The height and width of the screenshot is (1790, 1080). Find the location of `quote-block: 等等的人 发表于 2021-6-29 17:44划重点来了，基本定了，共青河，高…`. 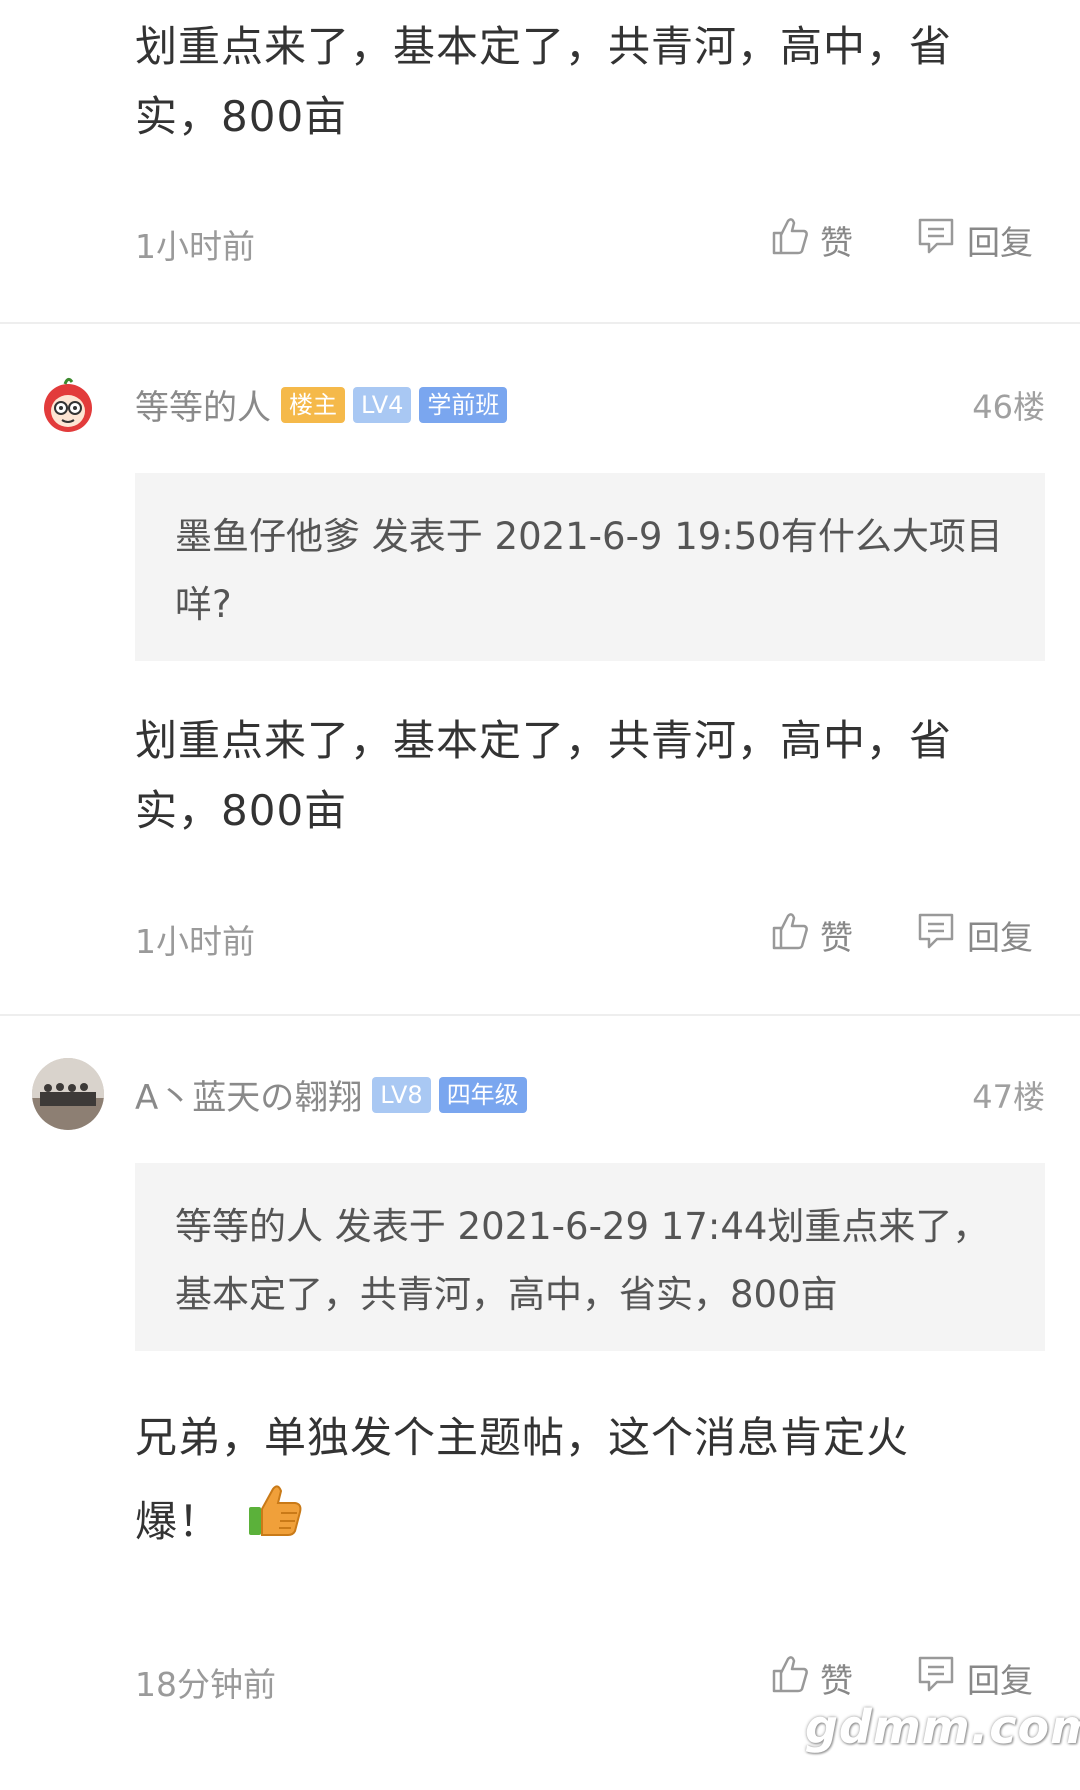

quote-block: 等等的人 发表于 2021-6-29 17:44划重点来了，基本定了，共青河，高… is located at coordinates (590, 1257).